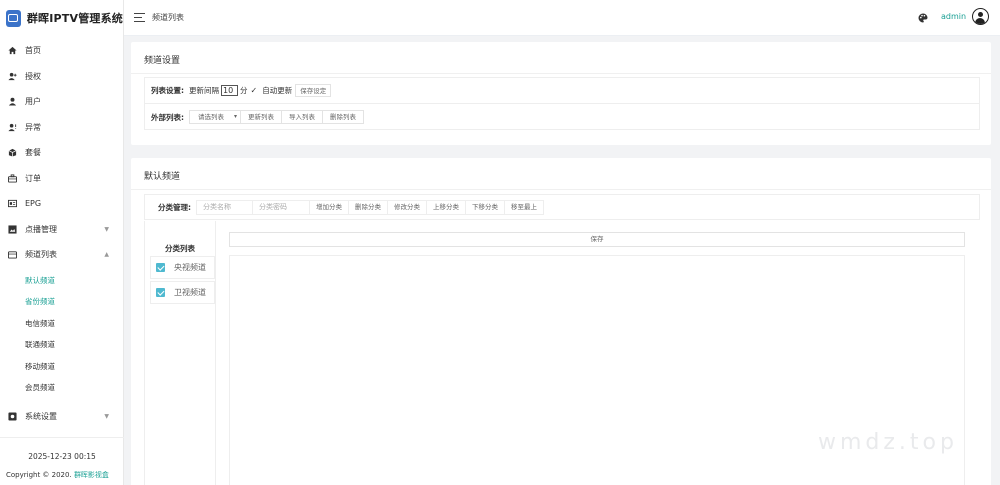  Describe the element at coordinates (12, 178) in the screenshot. I see `briefcase-icon` at that location.